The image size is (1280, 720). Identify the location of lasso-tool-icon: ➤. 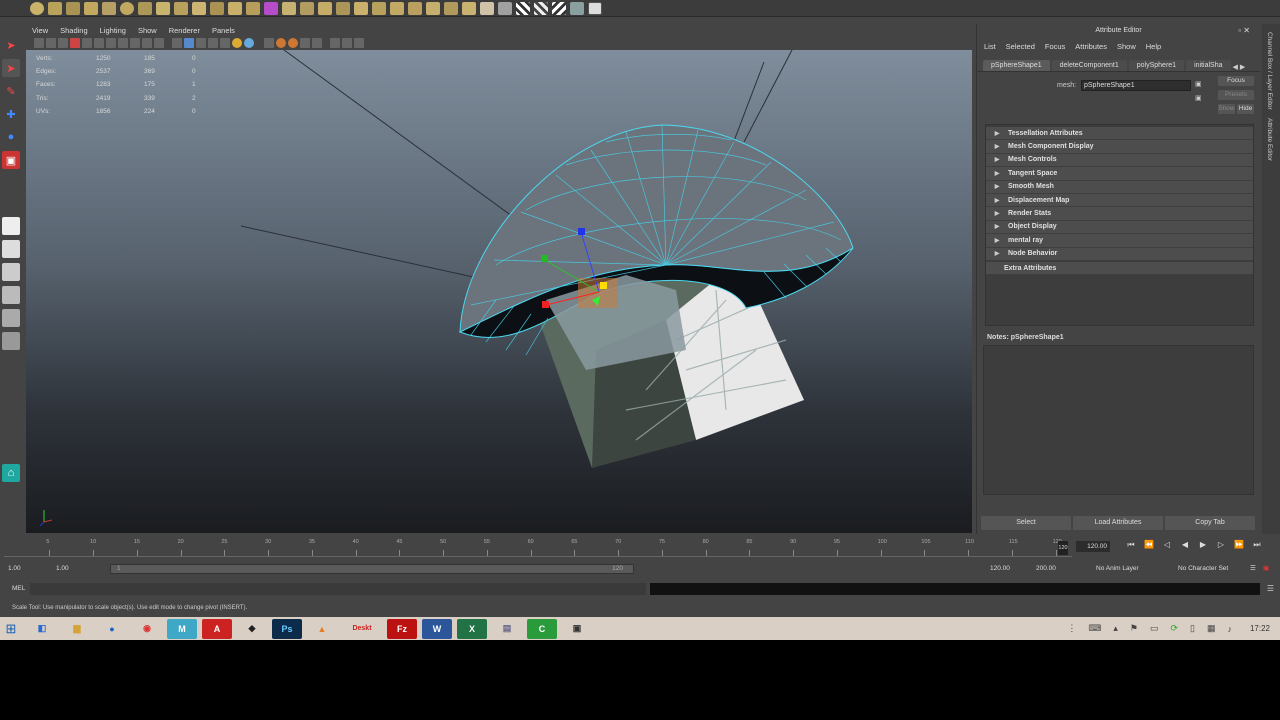
(11, 68).